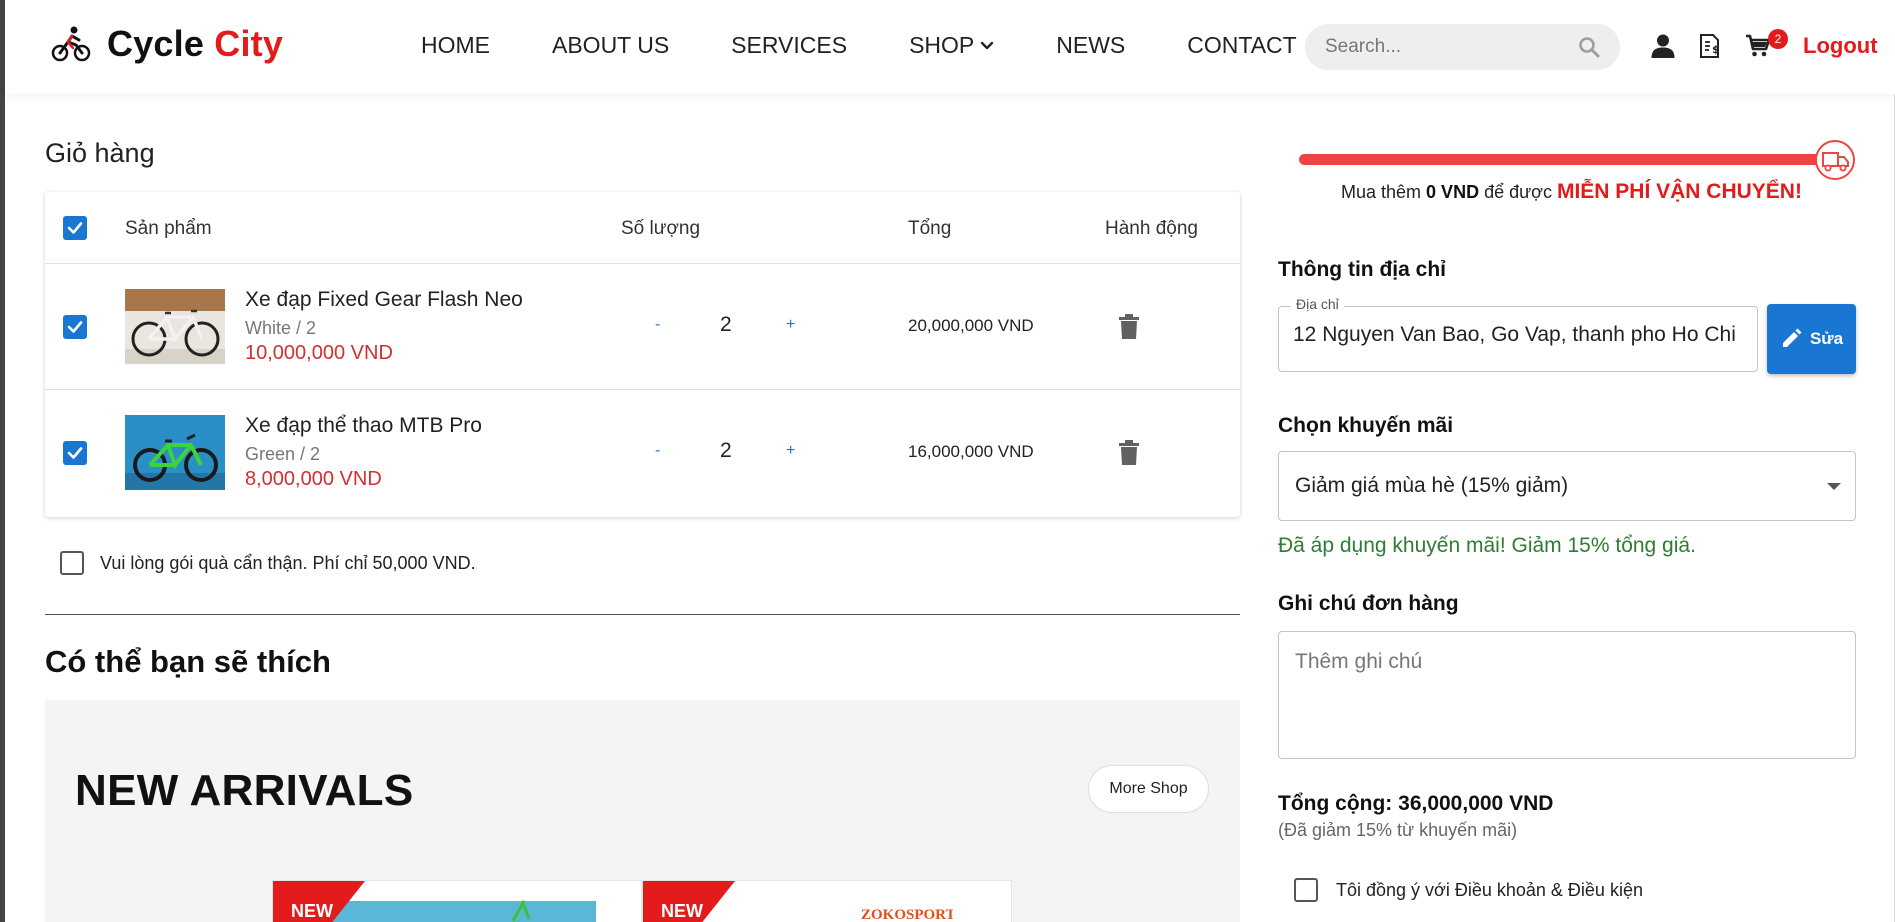 This screenshot has width=1895, height=922. I want to click on cyclist-icon, so click(71, 44).